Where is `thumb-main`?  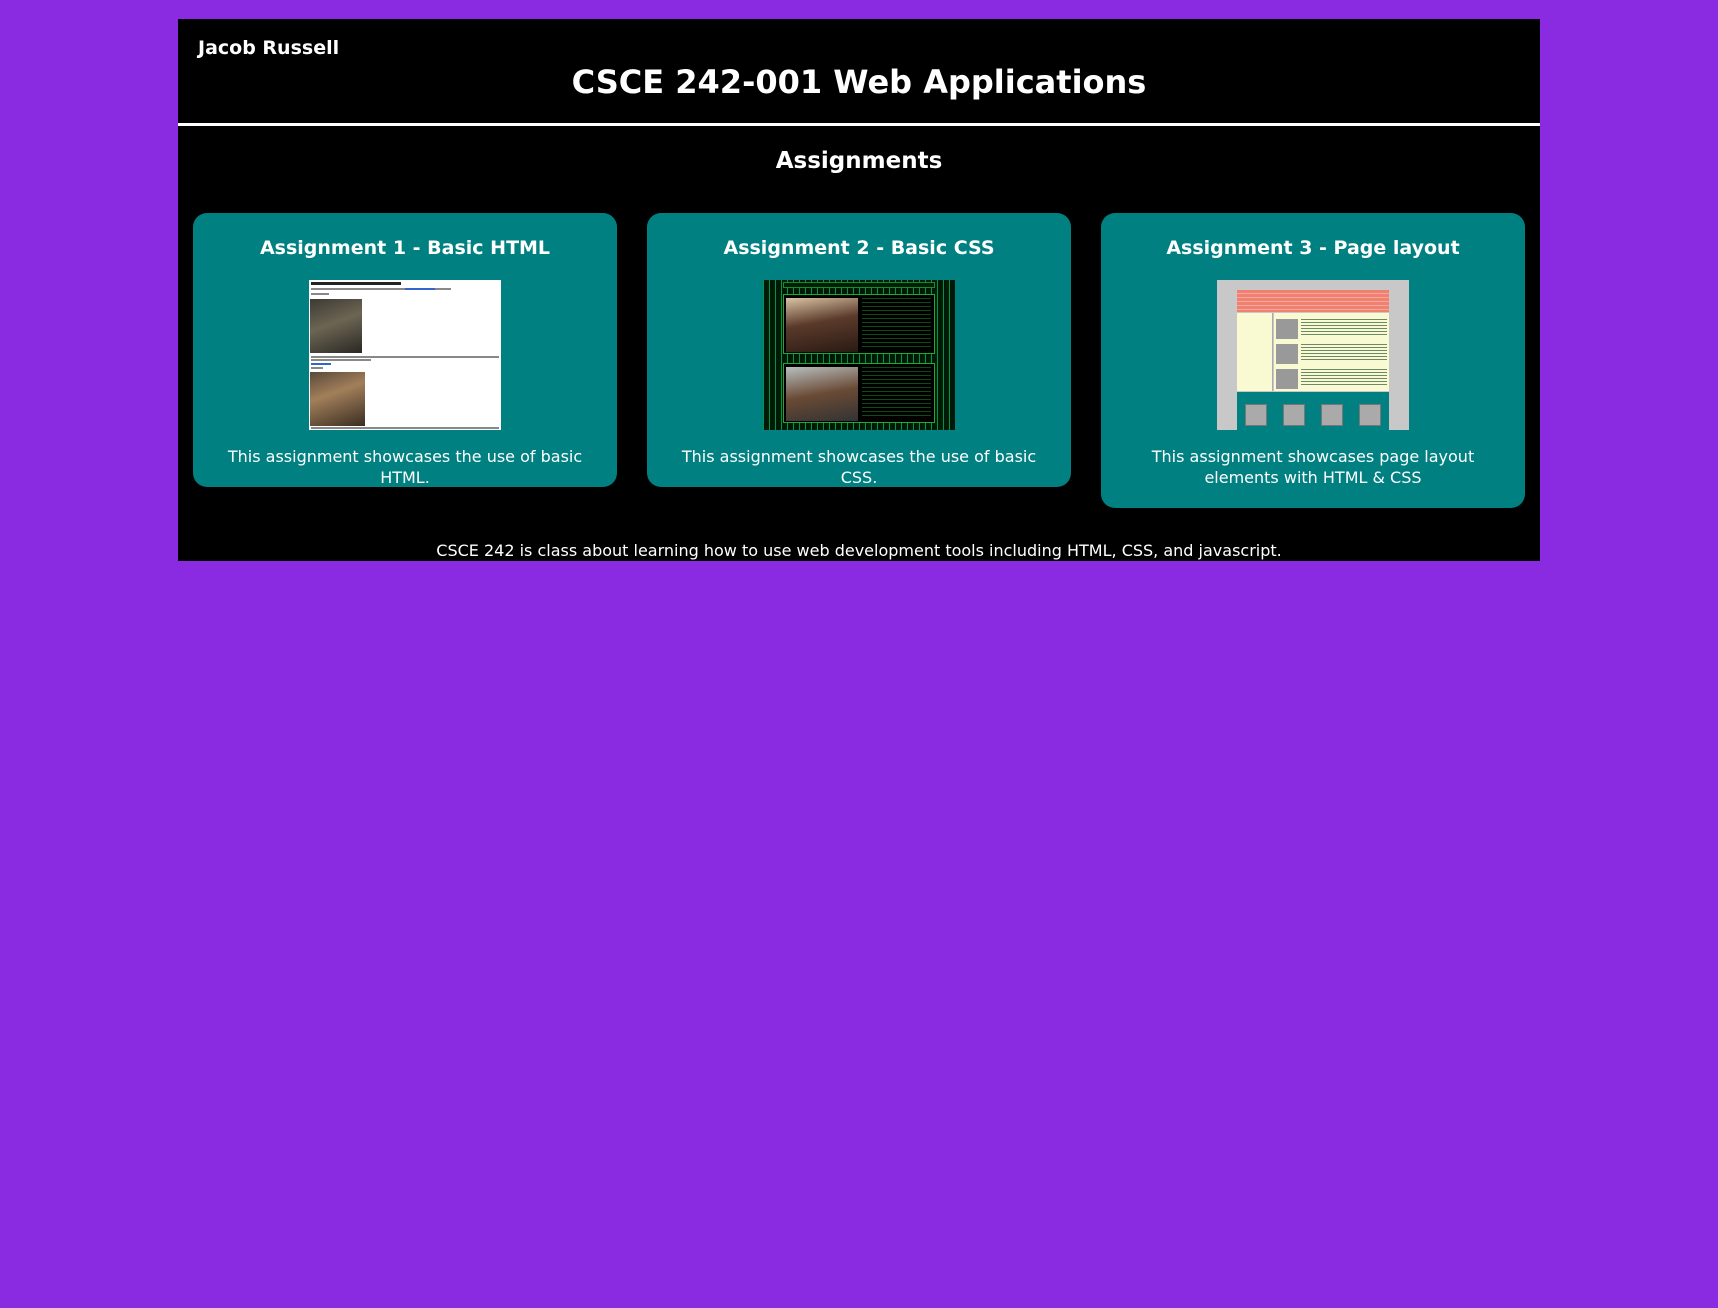 thumb-main is located at coordinates (1331, 352).